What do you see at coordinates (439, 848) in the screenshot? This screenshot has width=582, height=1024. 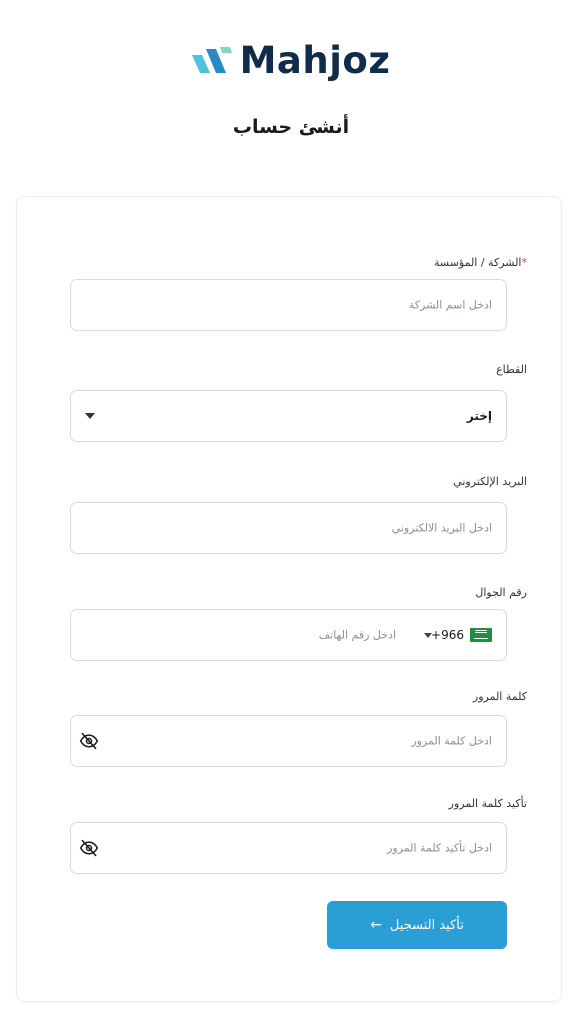 I see `confirm-password-placeholder: ادخل تأكيد كلمة المرور` at bounding box center [439, 848].